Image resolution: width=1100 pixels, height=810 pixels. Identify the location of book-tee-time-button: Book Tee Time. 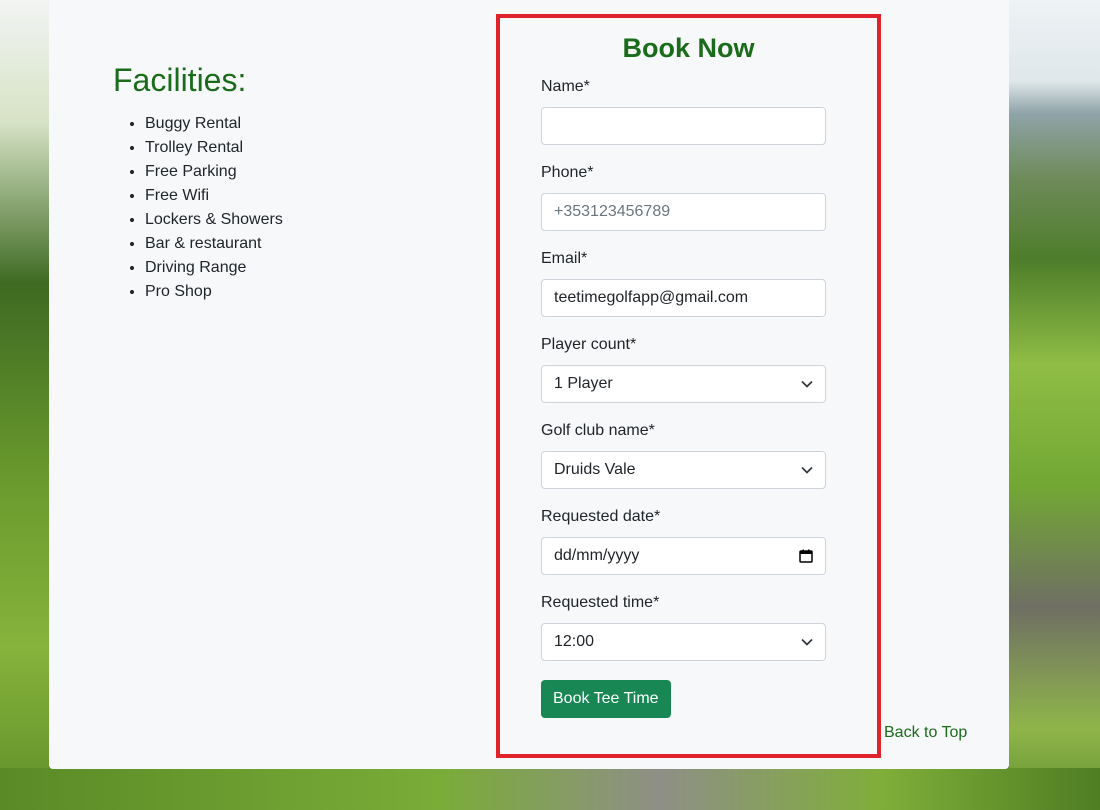
(606, 699).